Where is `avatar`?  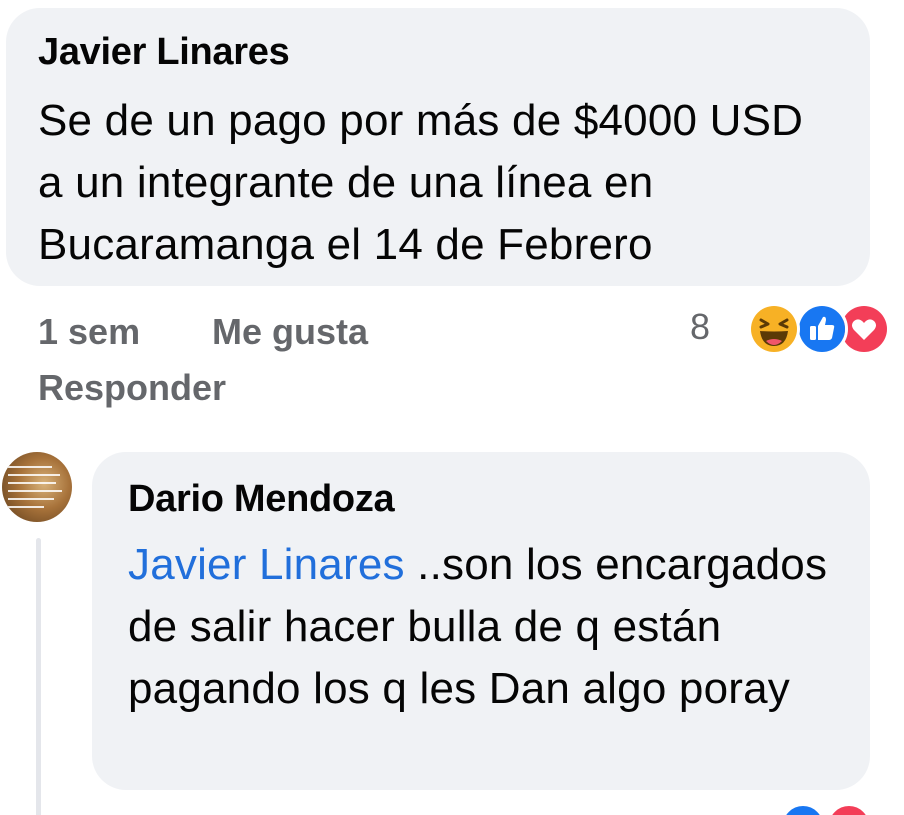
avatar is located at coordinates (37, 487).